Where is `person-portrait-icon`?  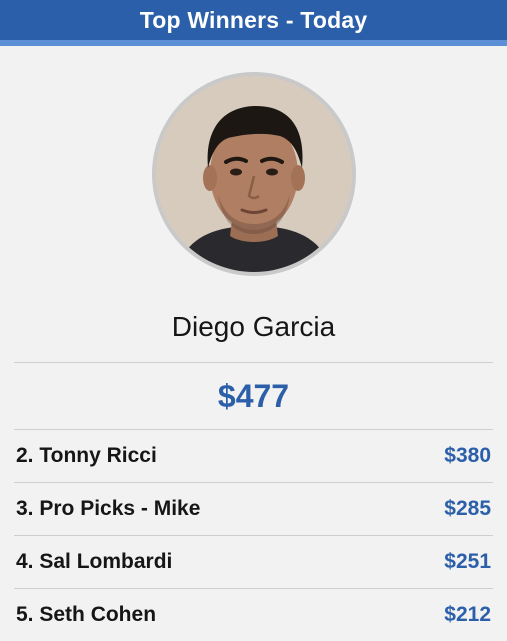 person-portrait-icon is located at coordinates (253, 174).